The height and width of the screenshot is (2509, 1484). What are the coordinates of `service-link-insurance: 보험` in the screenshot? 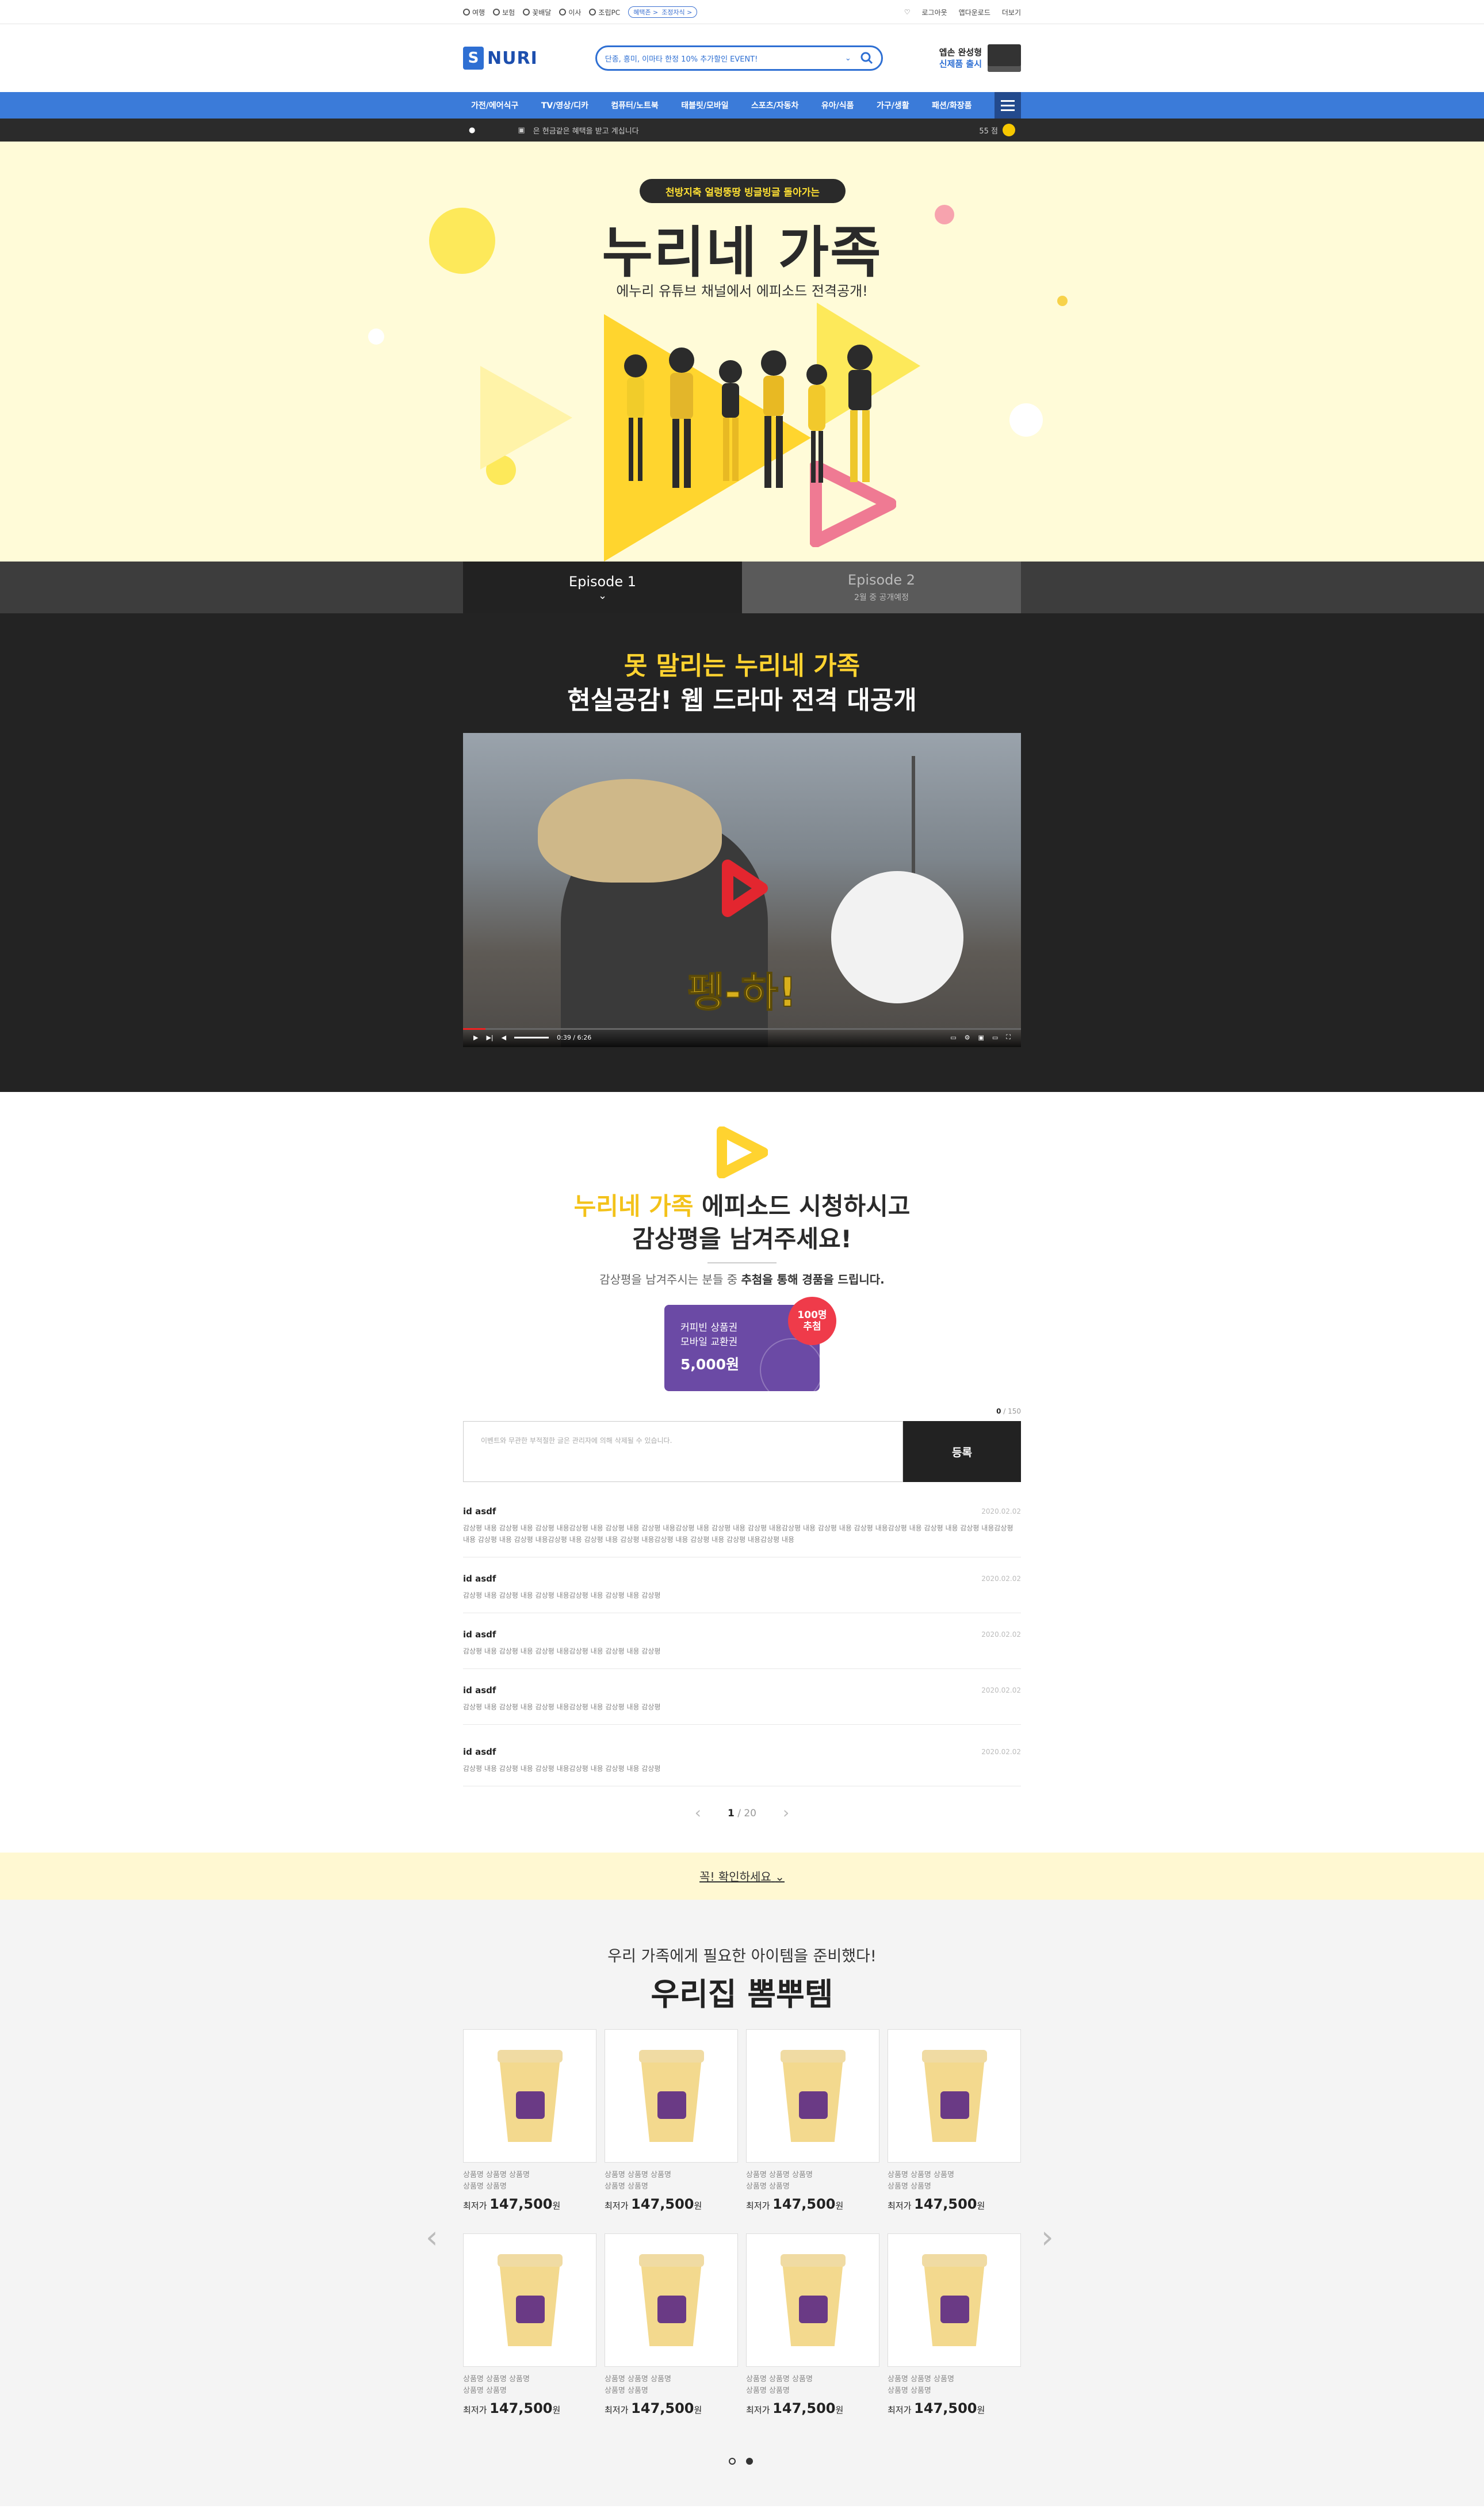 It's located at (504, 12).